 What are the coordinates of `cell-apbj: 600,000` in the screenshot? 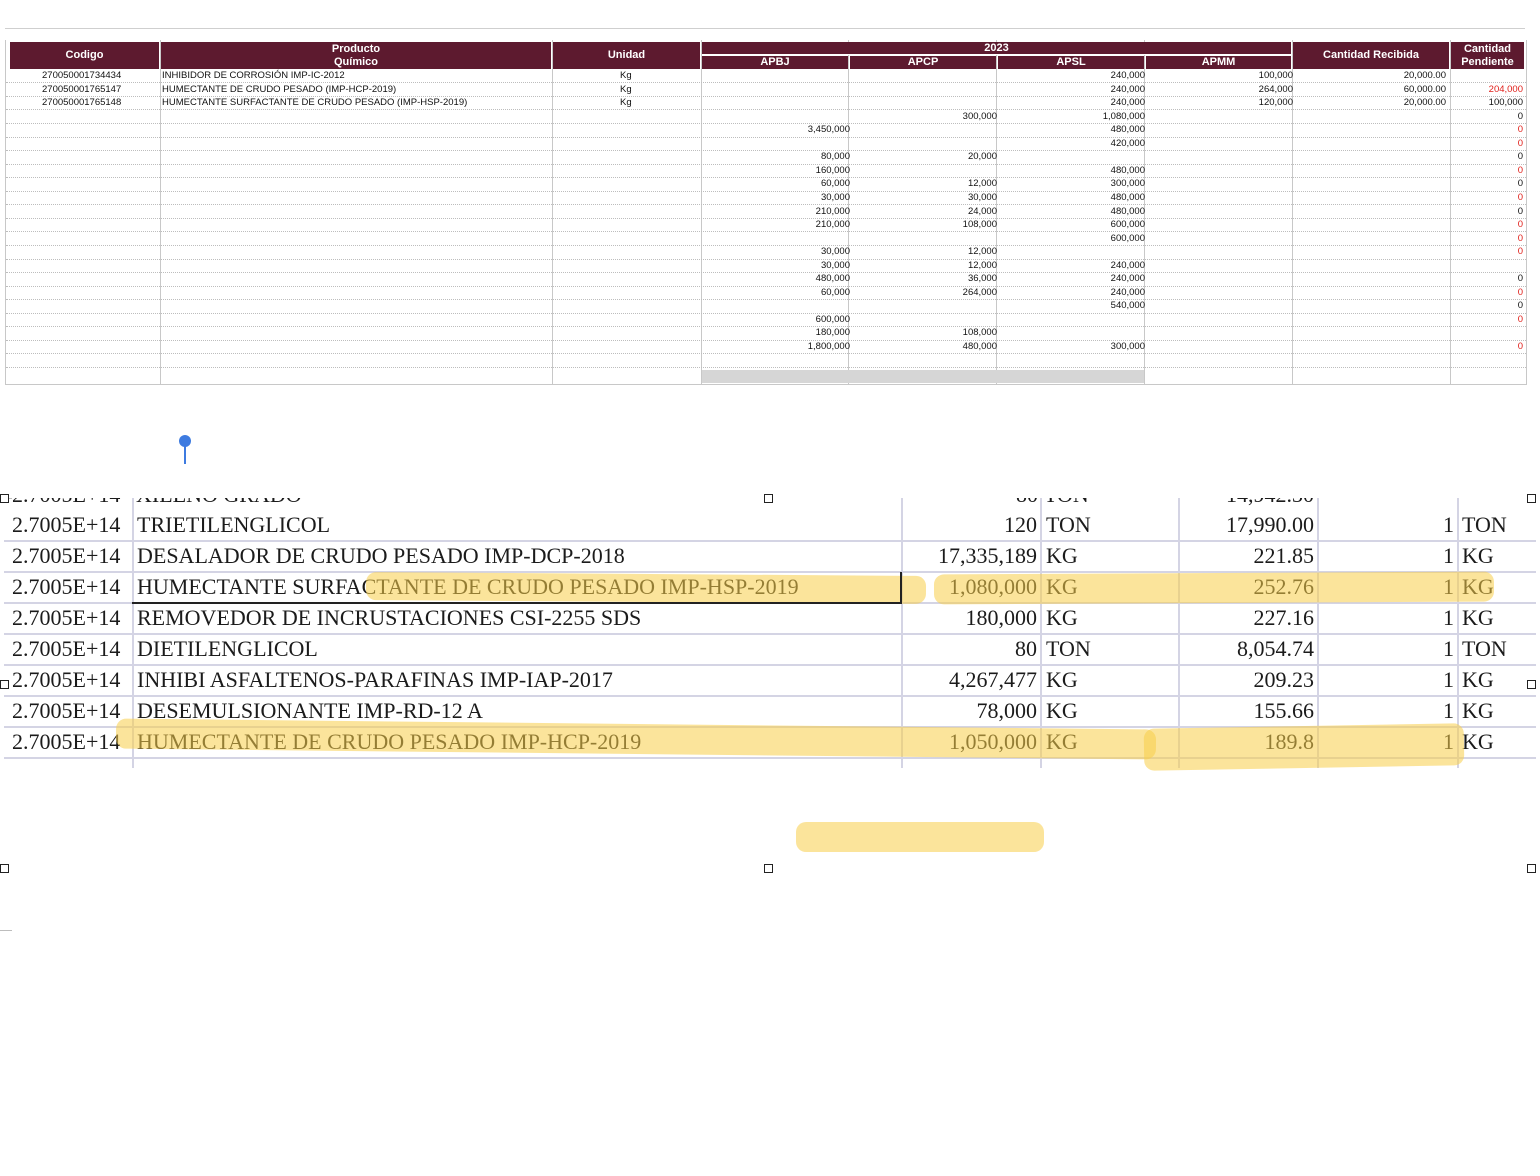 It's located at (833, 319).